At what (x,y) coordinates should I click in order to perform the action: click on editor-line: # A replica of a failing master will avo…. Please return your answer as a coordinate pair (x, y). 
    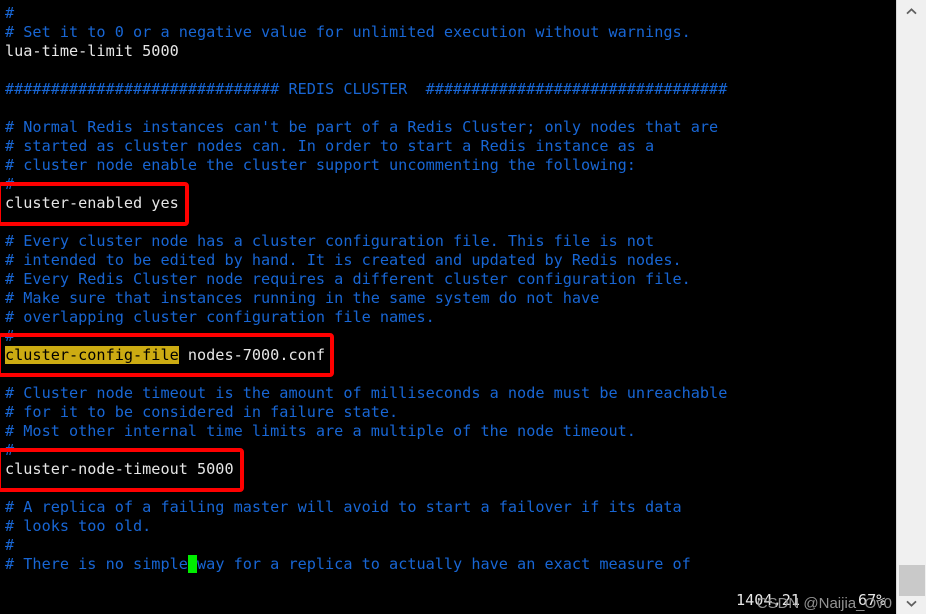
    Looking at the image, I should click on (343, 507).